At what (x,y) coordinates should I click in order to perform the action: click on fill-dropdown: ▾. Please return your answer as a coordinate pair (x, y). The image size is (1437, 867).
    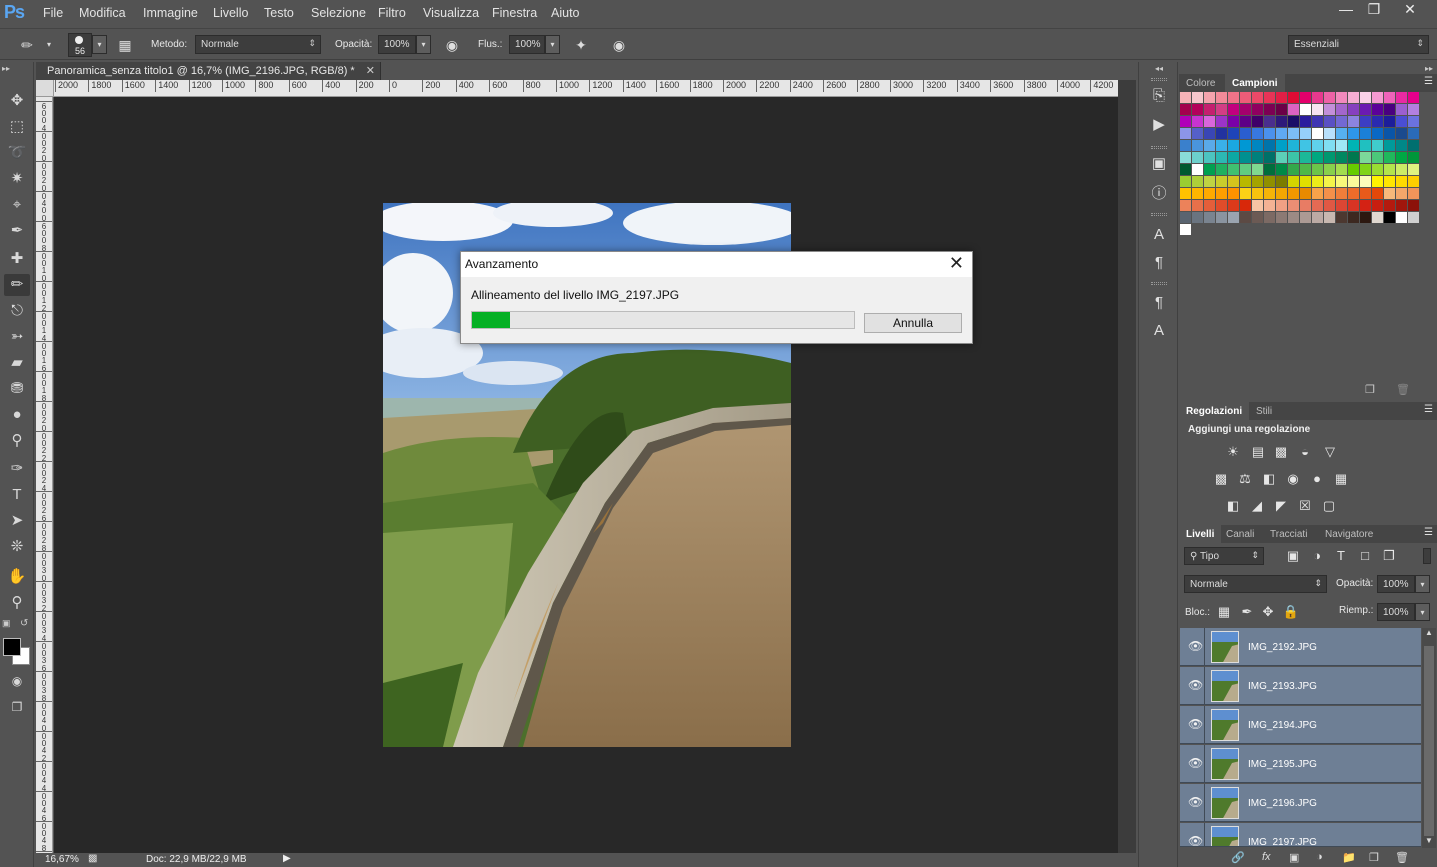
    Looking at the image, I should click on (1422, 612).